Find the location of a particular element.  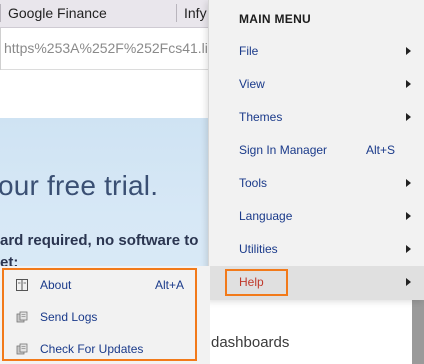

menu-item-label: Themes is located at coordinates (261, 117).